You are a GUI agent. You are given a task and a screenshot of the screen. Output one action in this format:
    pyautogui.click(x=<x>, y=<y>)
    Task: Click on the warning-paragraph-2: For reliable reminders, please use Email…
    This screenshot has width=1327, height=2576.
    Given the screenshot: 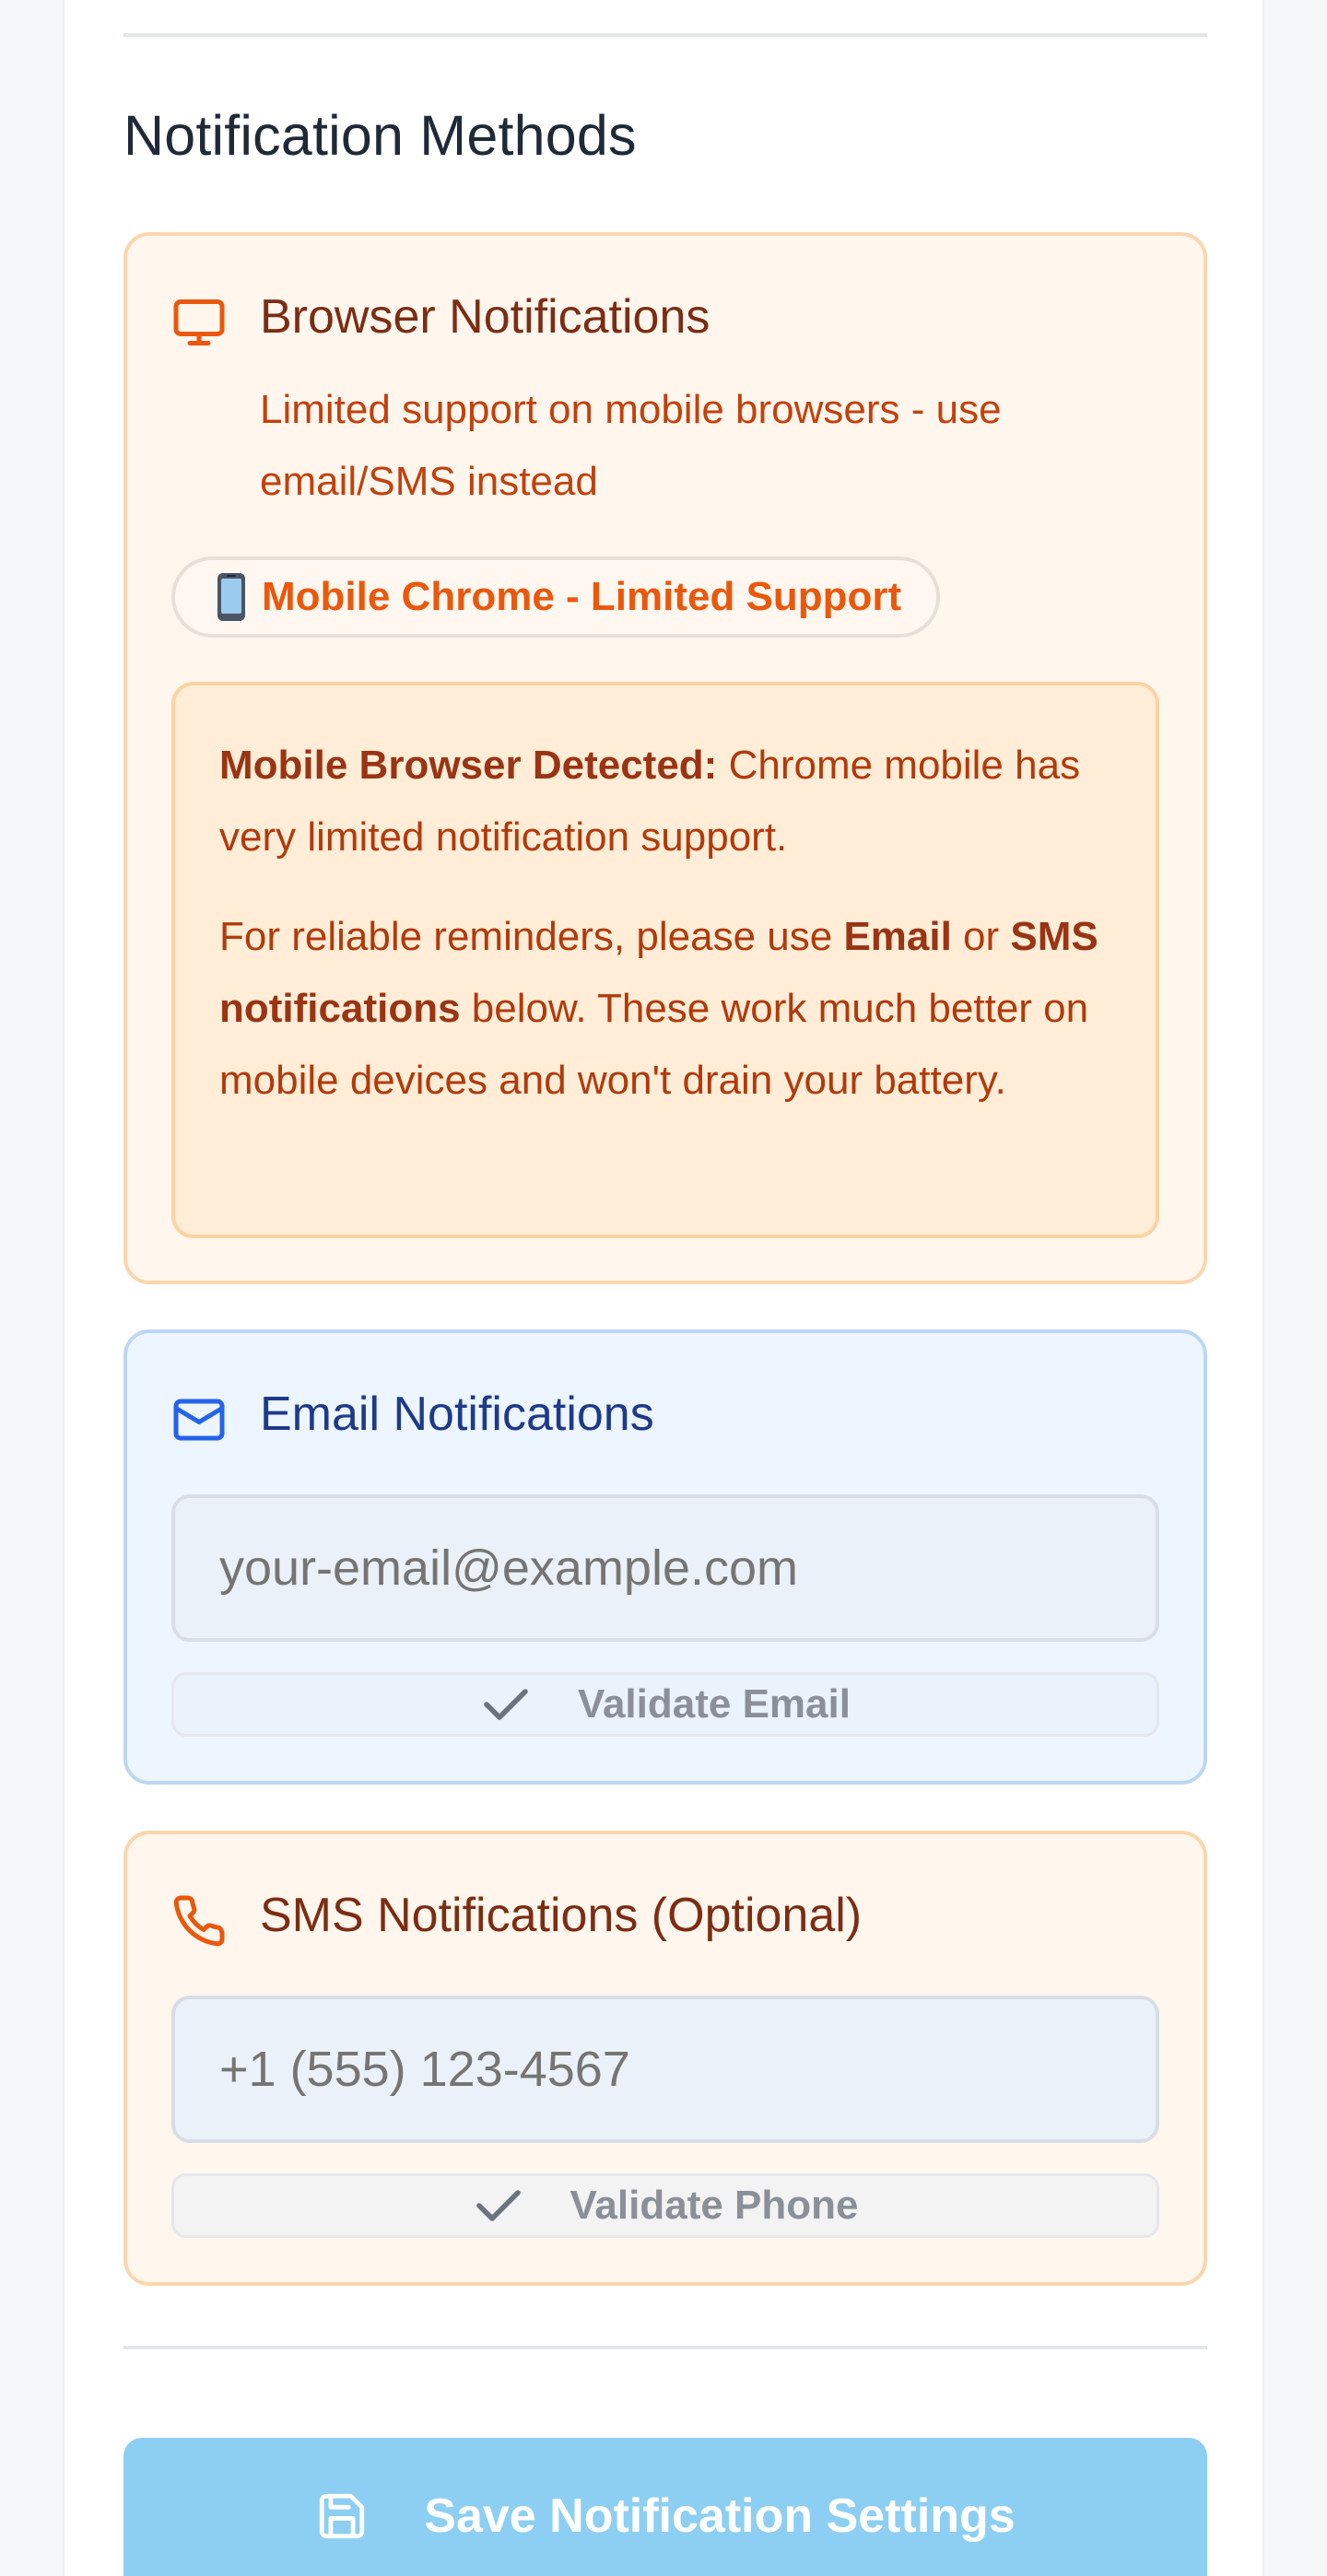 What is the action you would take?
    pyautogui.click(x=665, y=1009)
    